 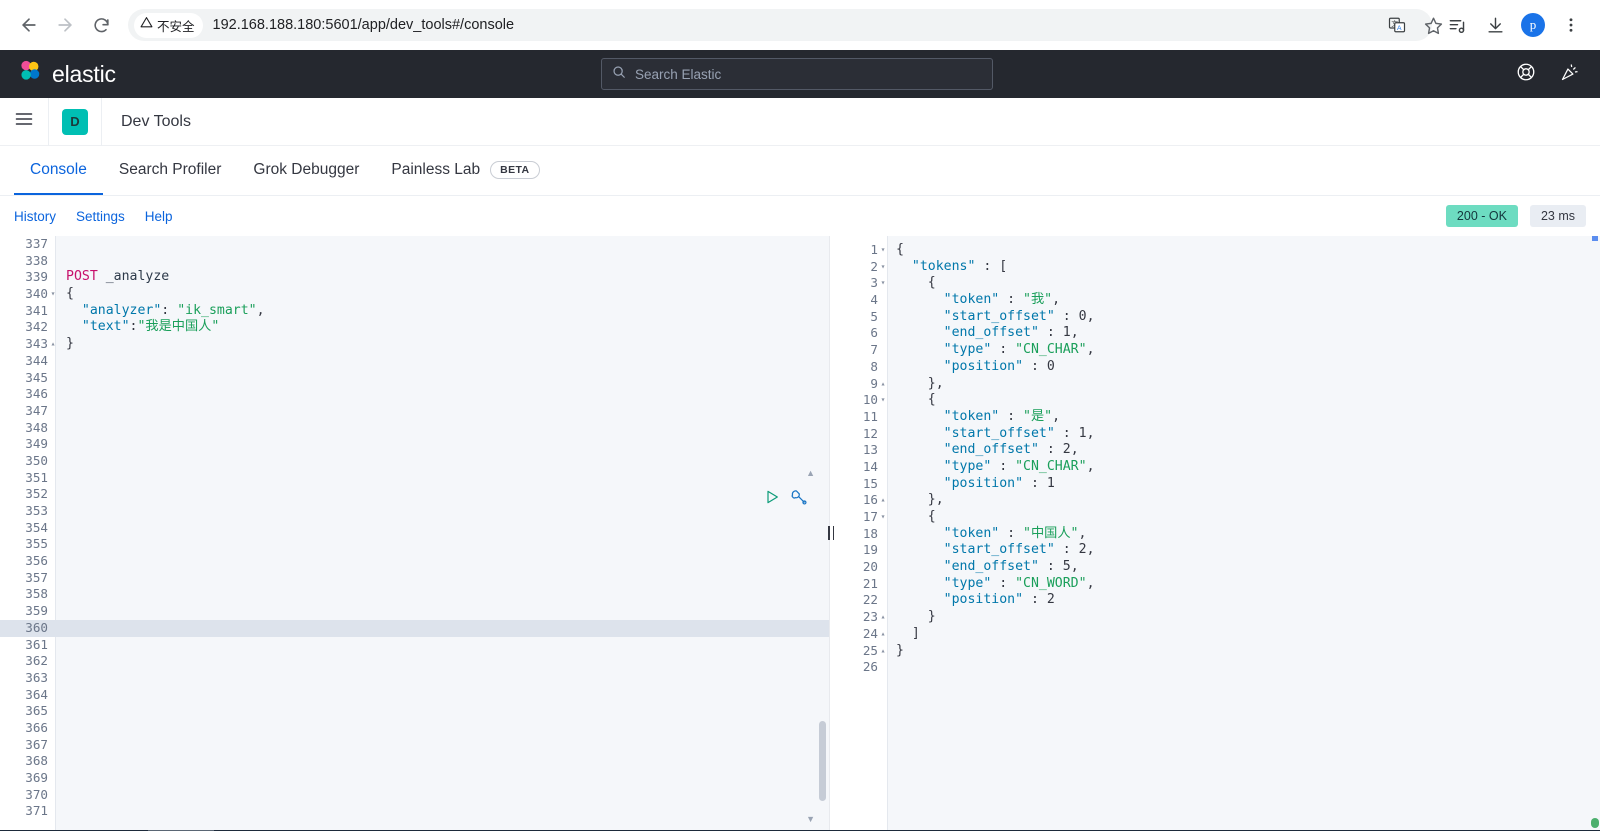 What do you see at coordinates (414, 811) in the screenshot?
I see `code-line: 371` at bounding box center [414, 811].